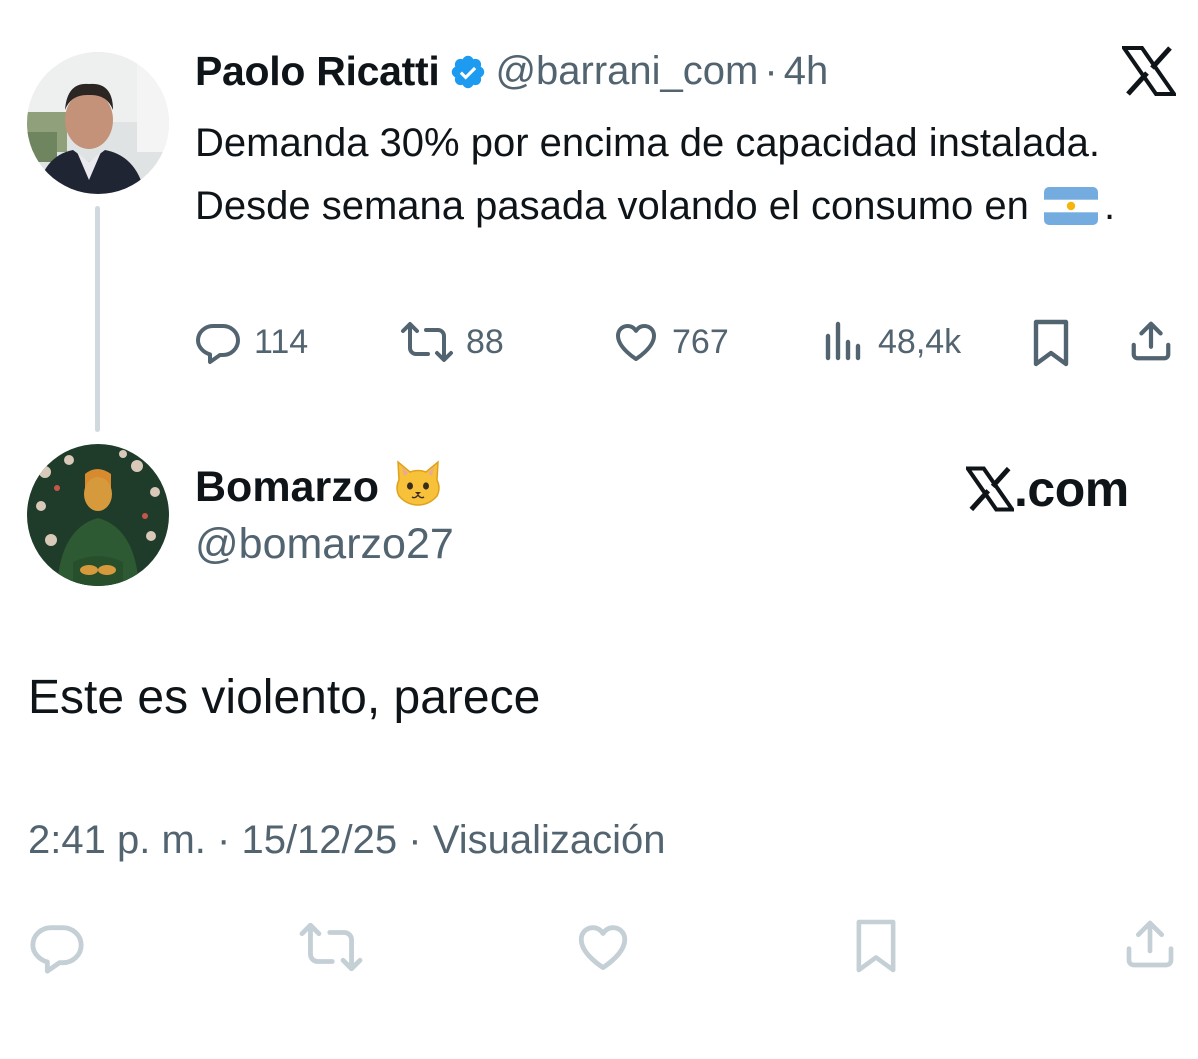 Image resolution: width=1198 pixels, height=1059 pixels. I want to click on repost-button: 88, so click(452, 342).